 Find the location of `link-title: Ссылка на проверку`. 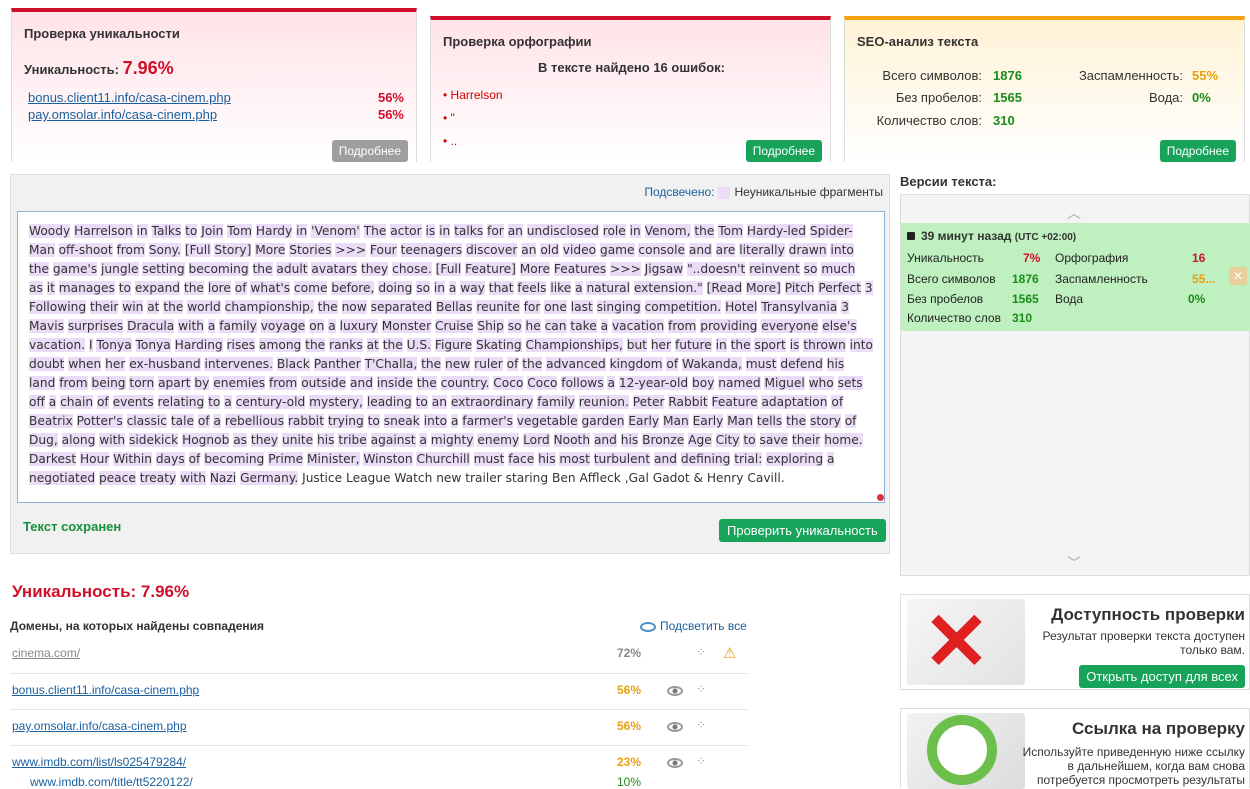

link-title: Ссылка на проверку is located at coordinates (1158, 728).